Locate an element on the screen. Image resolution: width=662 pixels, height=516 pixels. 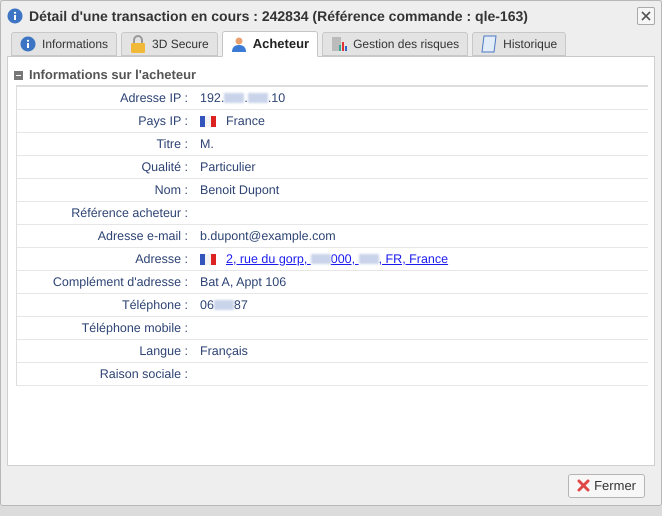
field-label: Titre : is located at coordinates (172, 144).